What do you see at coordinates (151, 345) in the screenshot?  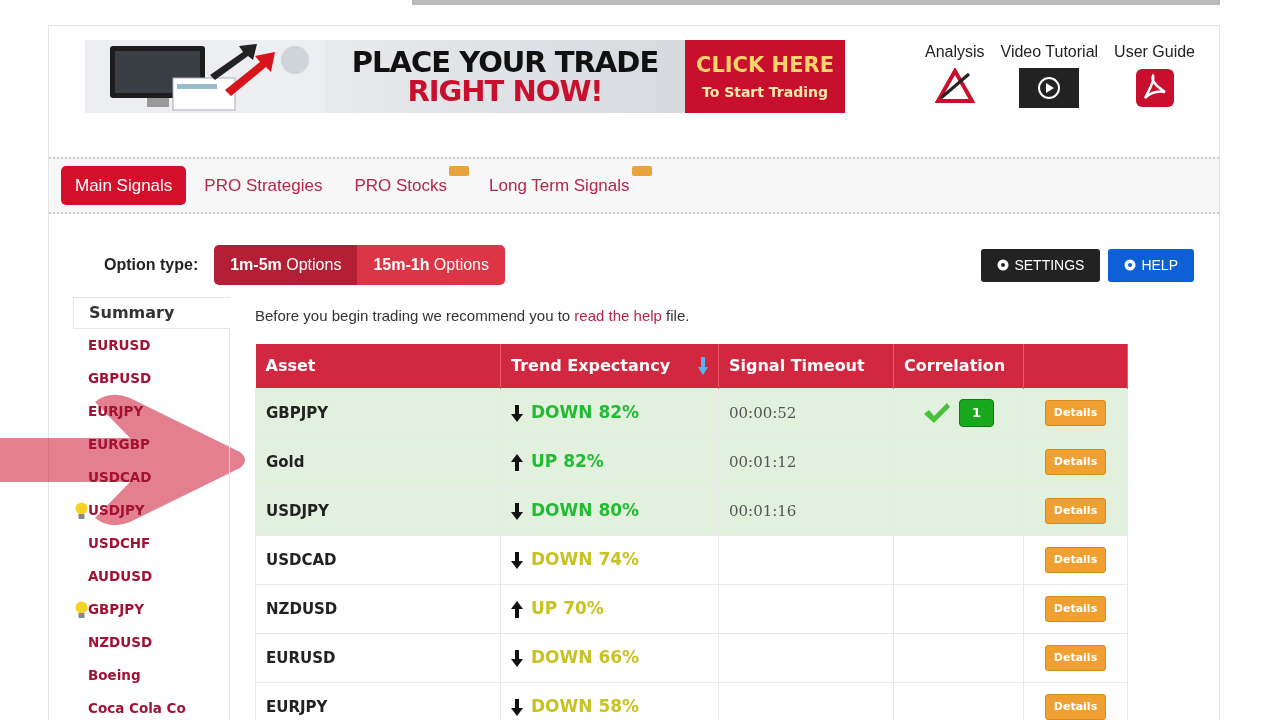 I see `sidebar-item: EURUSD` at bounding box center [151, 345].